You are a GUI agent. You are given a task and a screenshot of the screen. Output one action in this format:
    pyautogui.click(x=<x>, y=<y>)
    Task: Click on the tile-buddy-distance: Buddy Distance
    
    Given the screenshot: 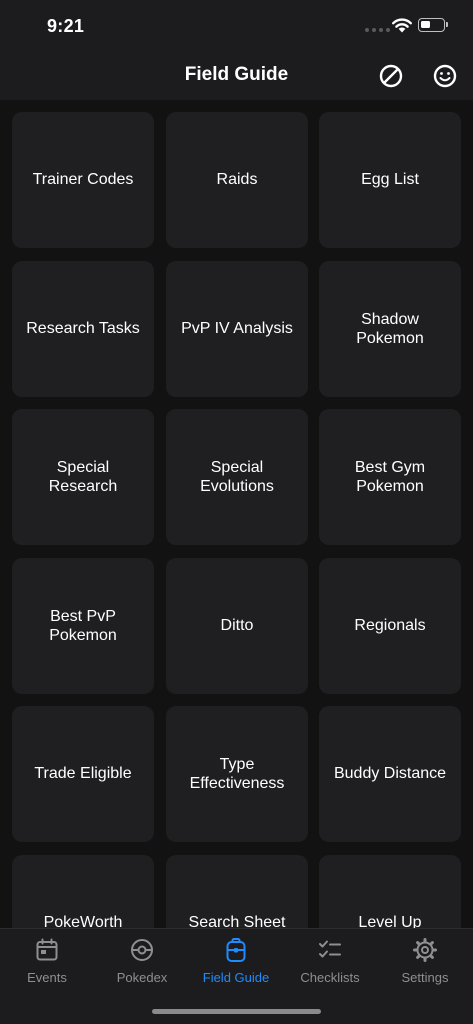 What is the action you would take?
    pyautogui.click(x=390, y=774)
    